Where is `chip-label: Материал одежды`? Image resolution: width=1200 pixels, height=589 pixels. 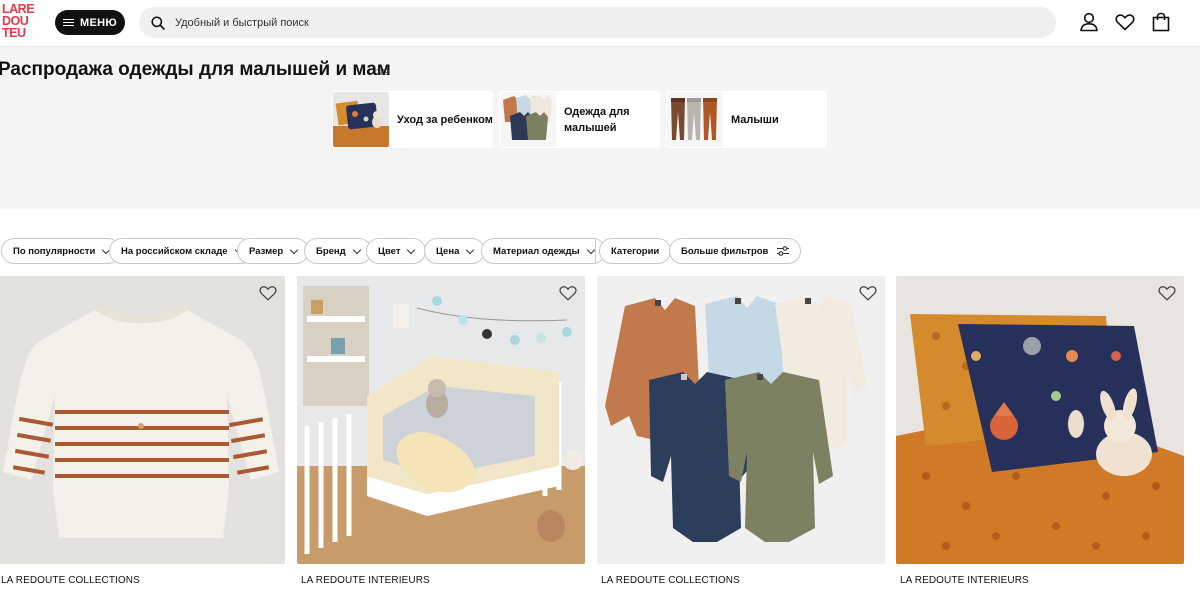 chip-label: Материал одежды is located at coordinates (536, 251).